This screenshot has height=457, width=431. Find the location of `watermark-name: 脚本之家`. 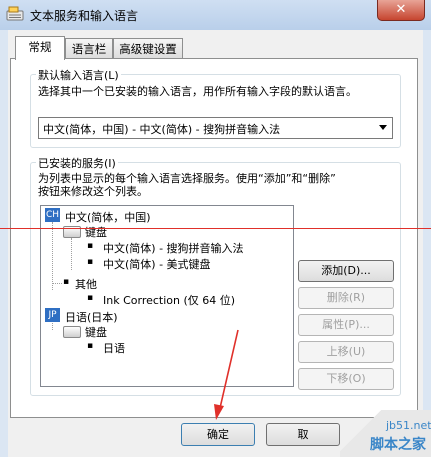

watermark-name: 脚本之家 is located at coordinates (398, 445).